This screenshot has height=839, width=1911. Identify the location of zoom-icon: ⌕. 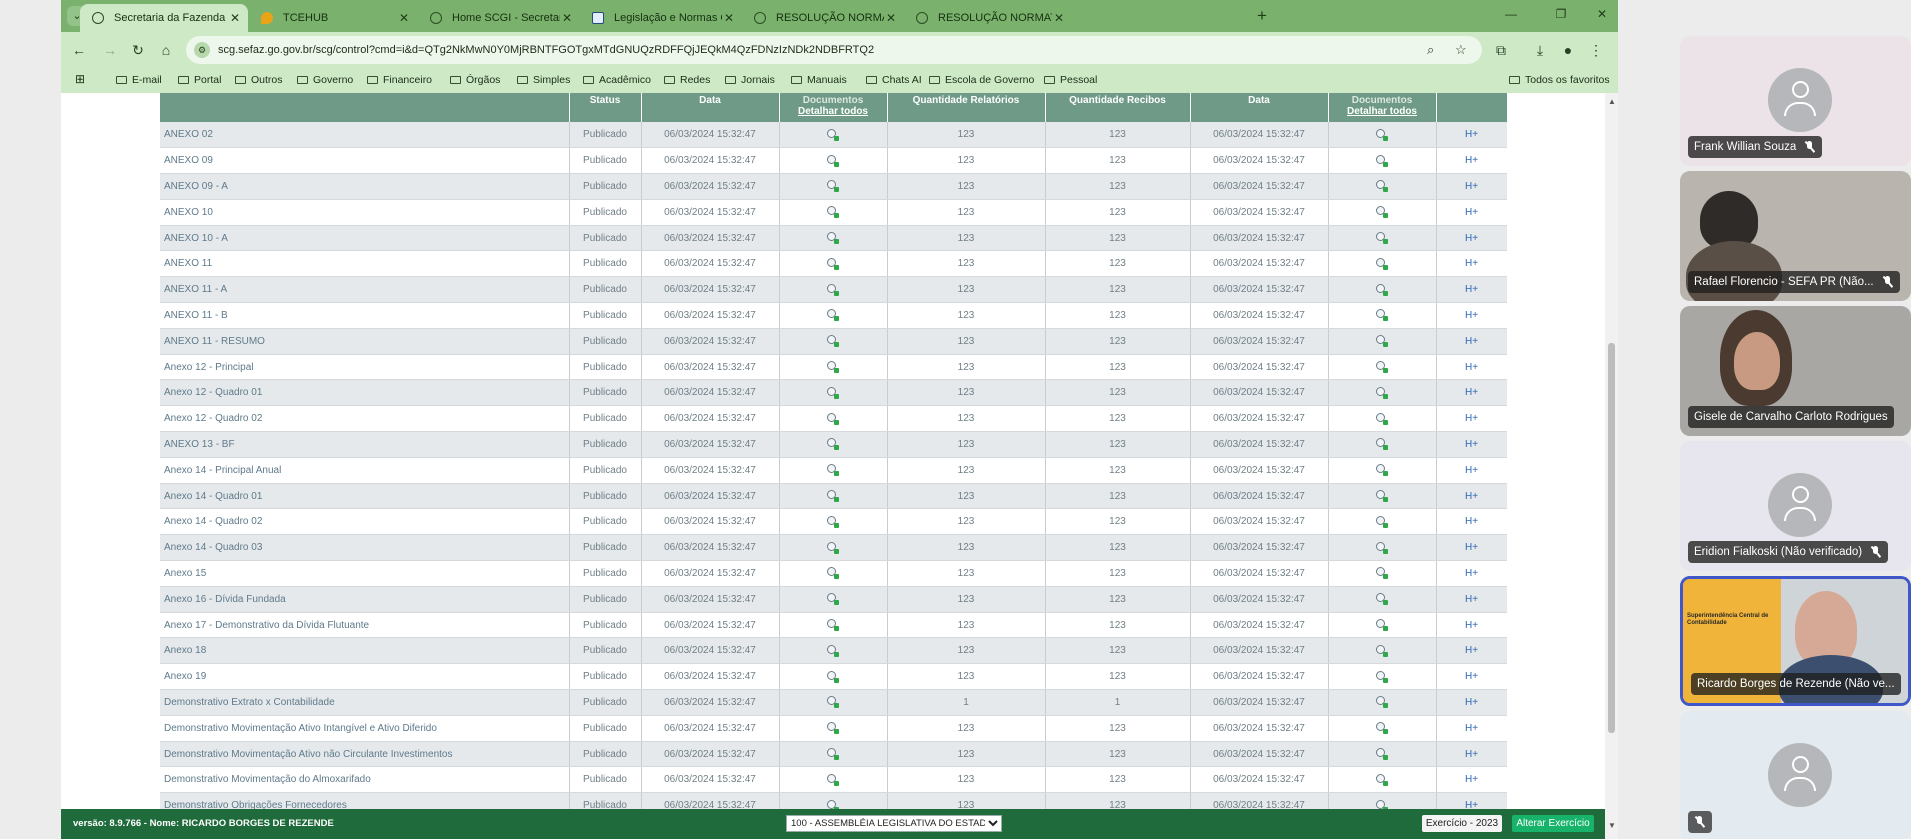
(1430, 50).